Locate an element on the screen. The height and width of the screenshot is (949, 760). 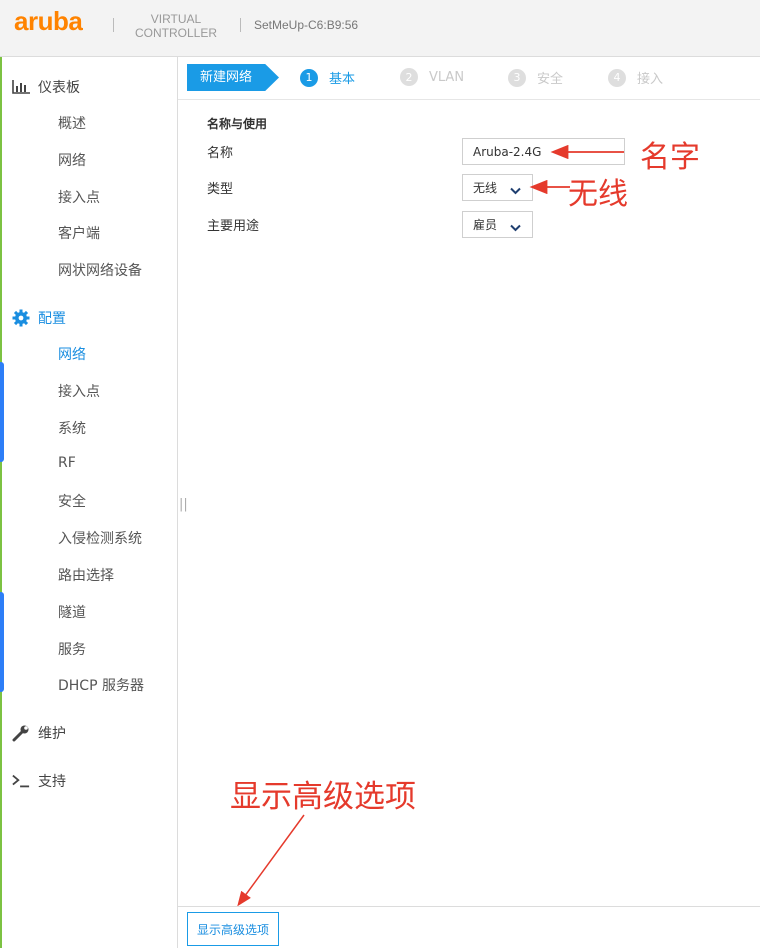
vc-line-2: CONTROLLER is located at coordinates (175, 33).